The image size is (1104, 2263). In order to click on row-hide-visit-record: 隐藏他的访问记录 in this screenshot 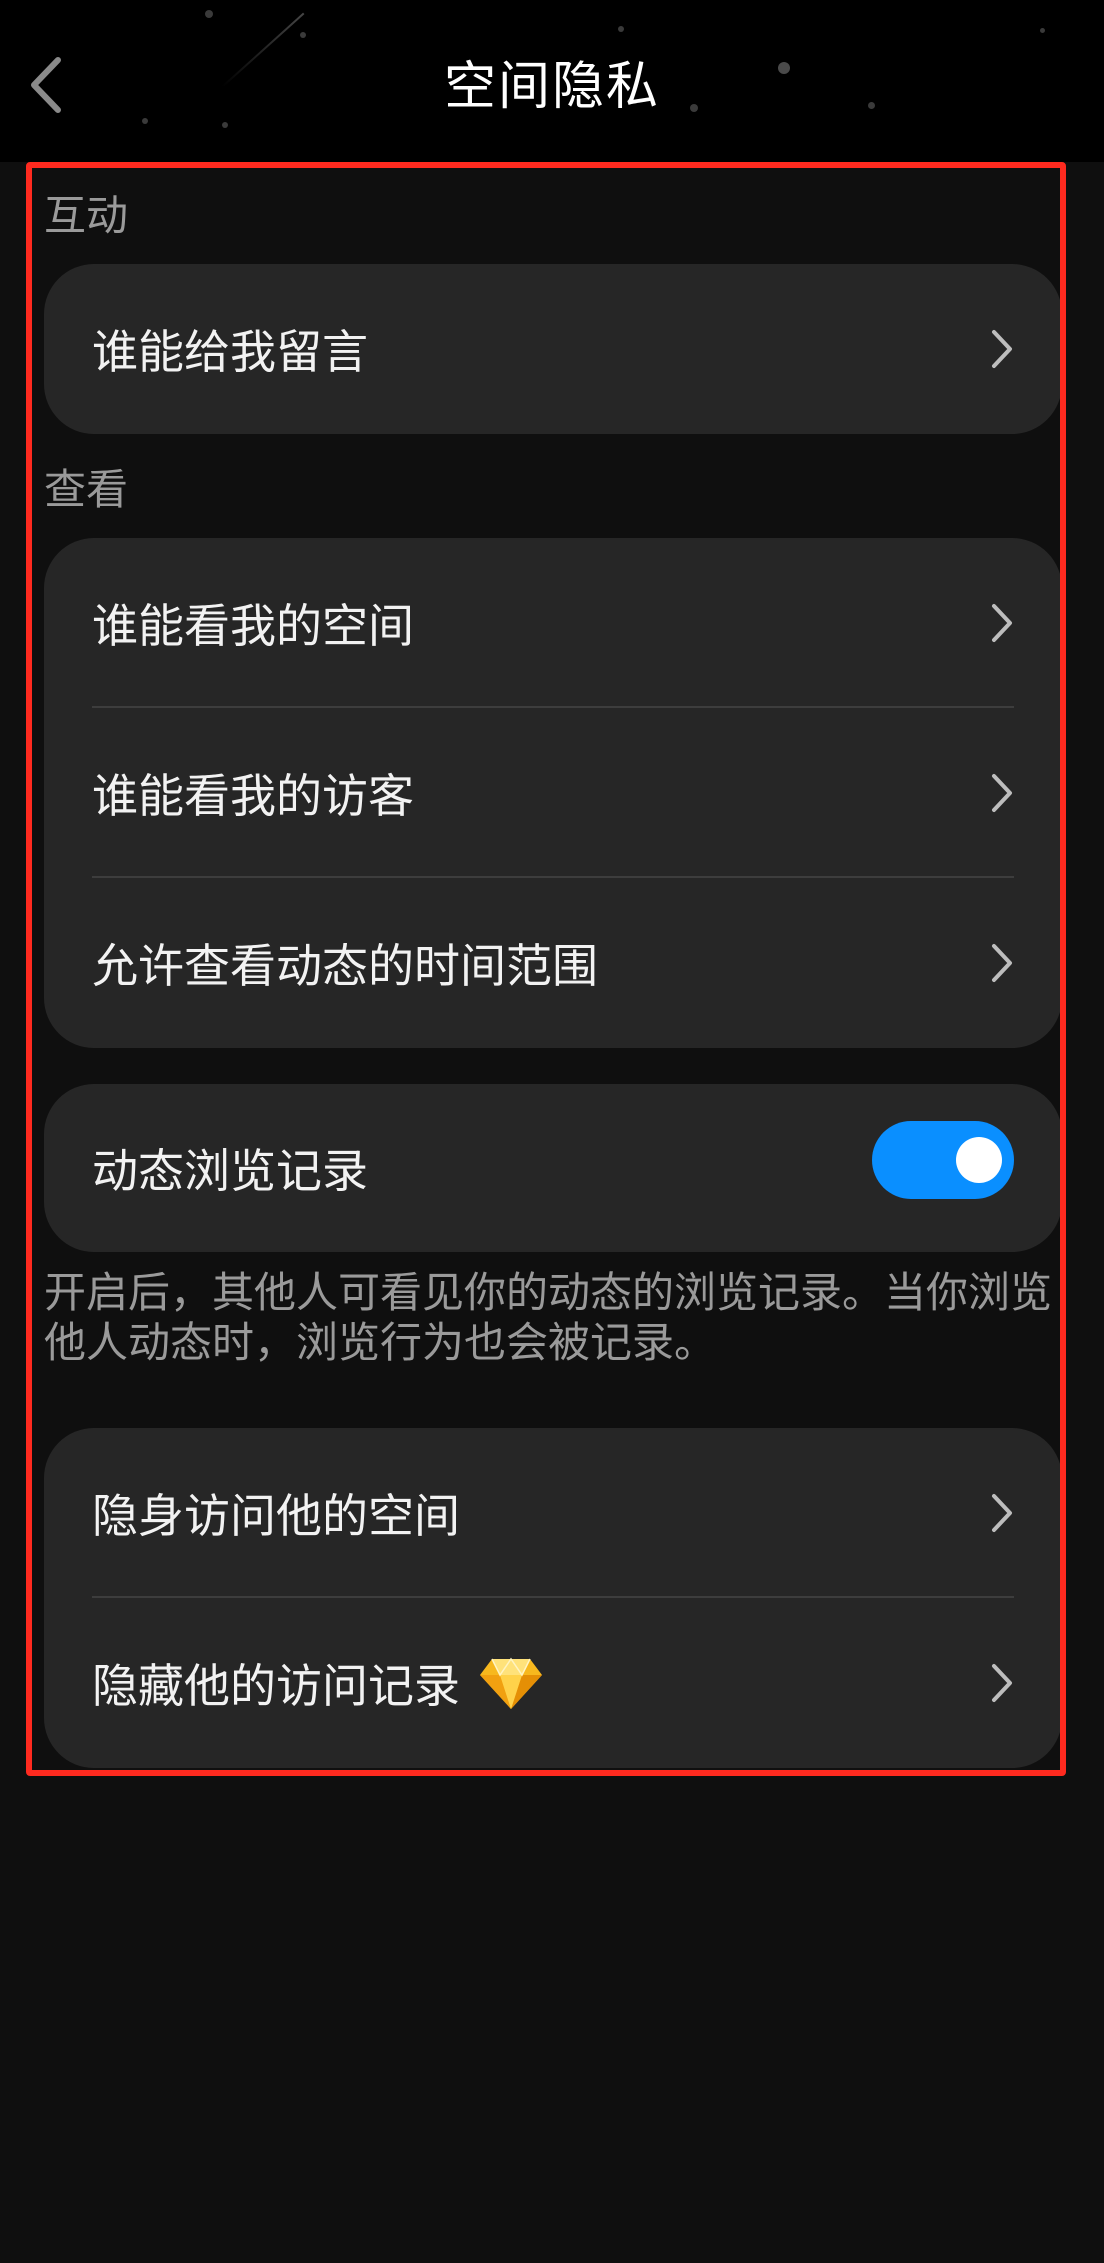, I will do `click(553, 1683)`.